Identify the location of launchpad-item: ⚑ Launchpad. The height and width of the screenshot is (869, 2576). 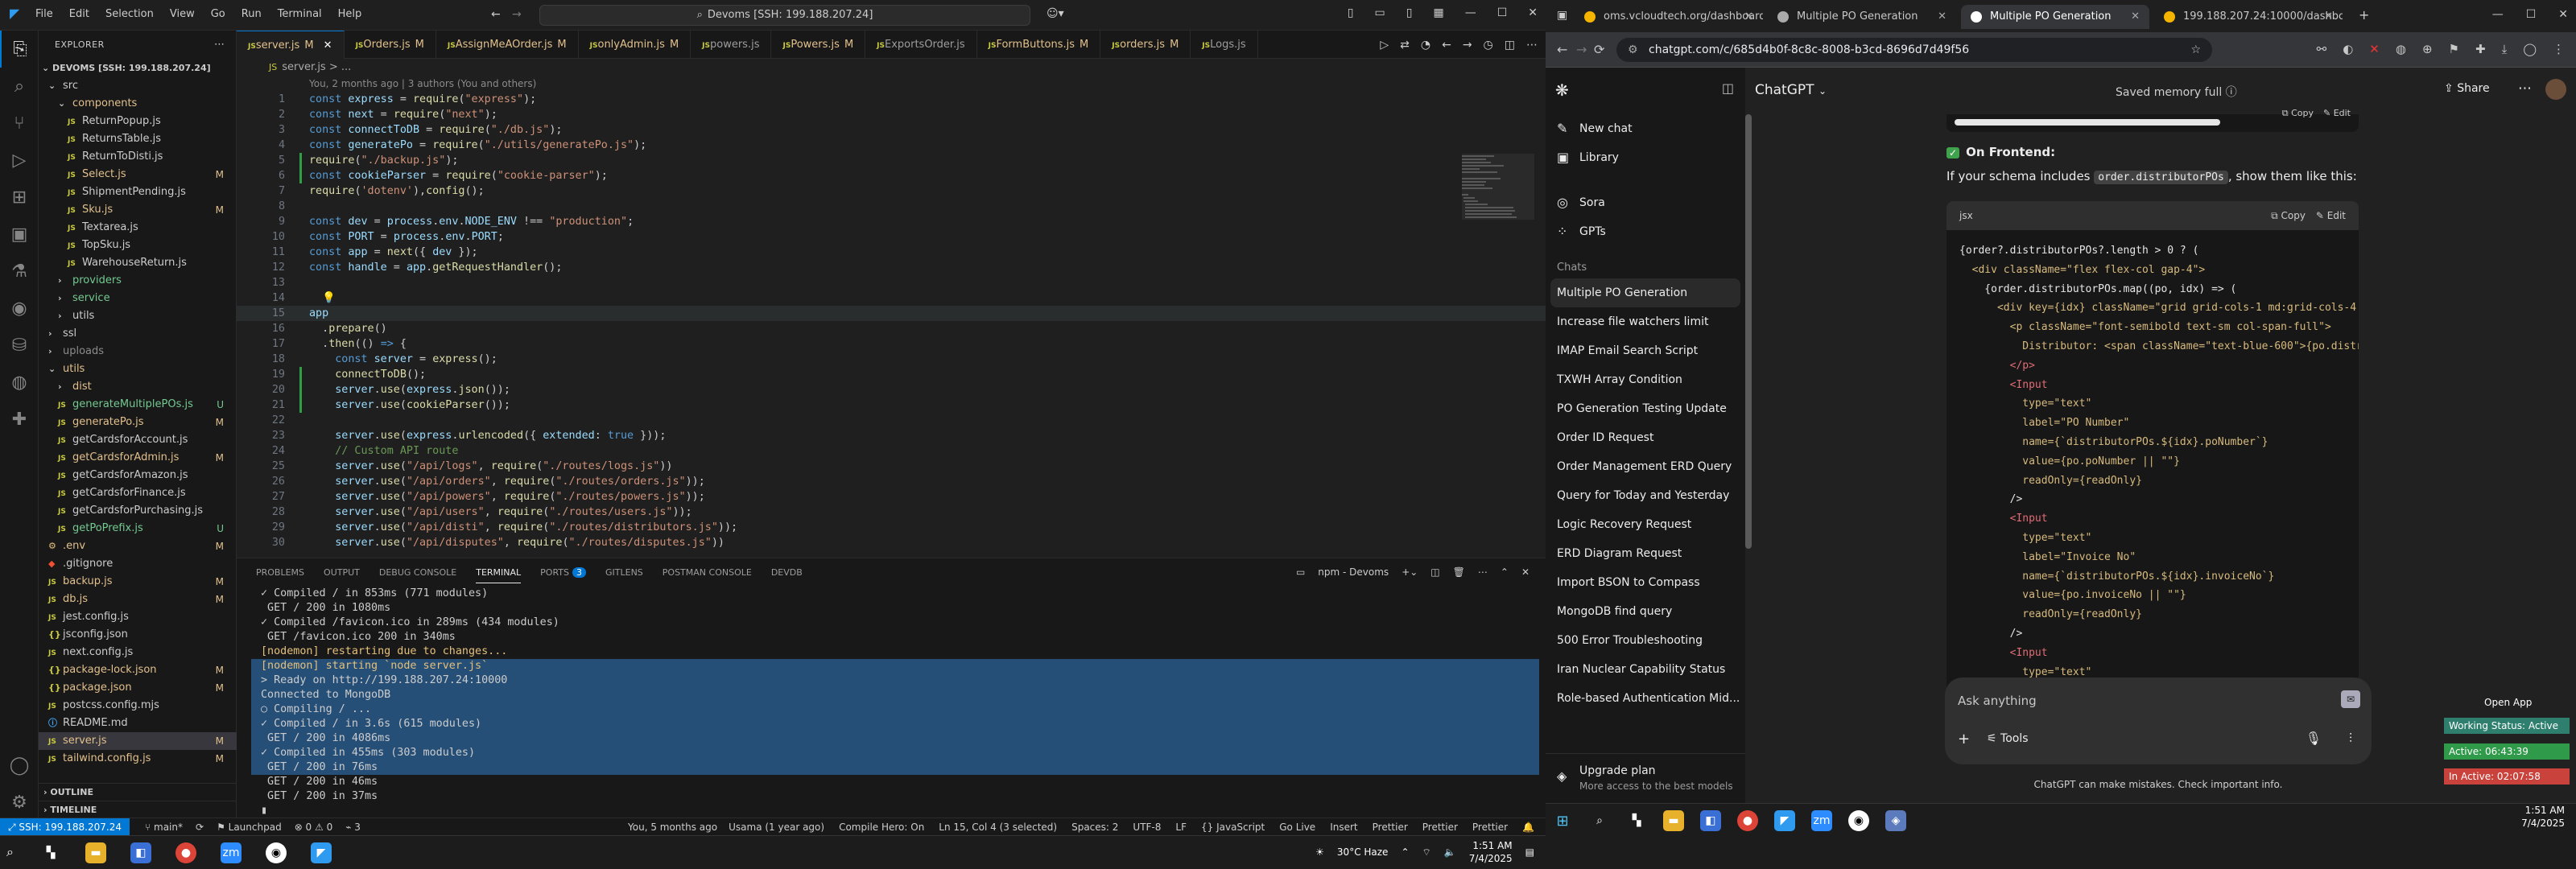
(249, 827).